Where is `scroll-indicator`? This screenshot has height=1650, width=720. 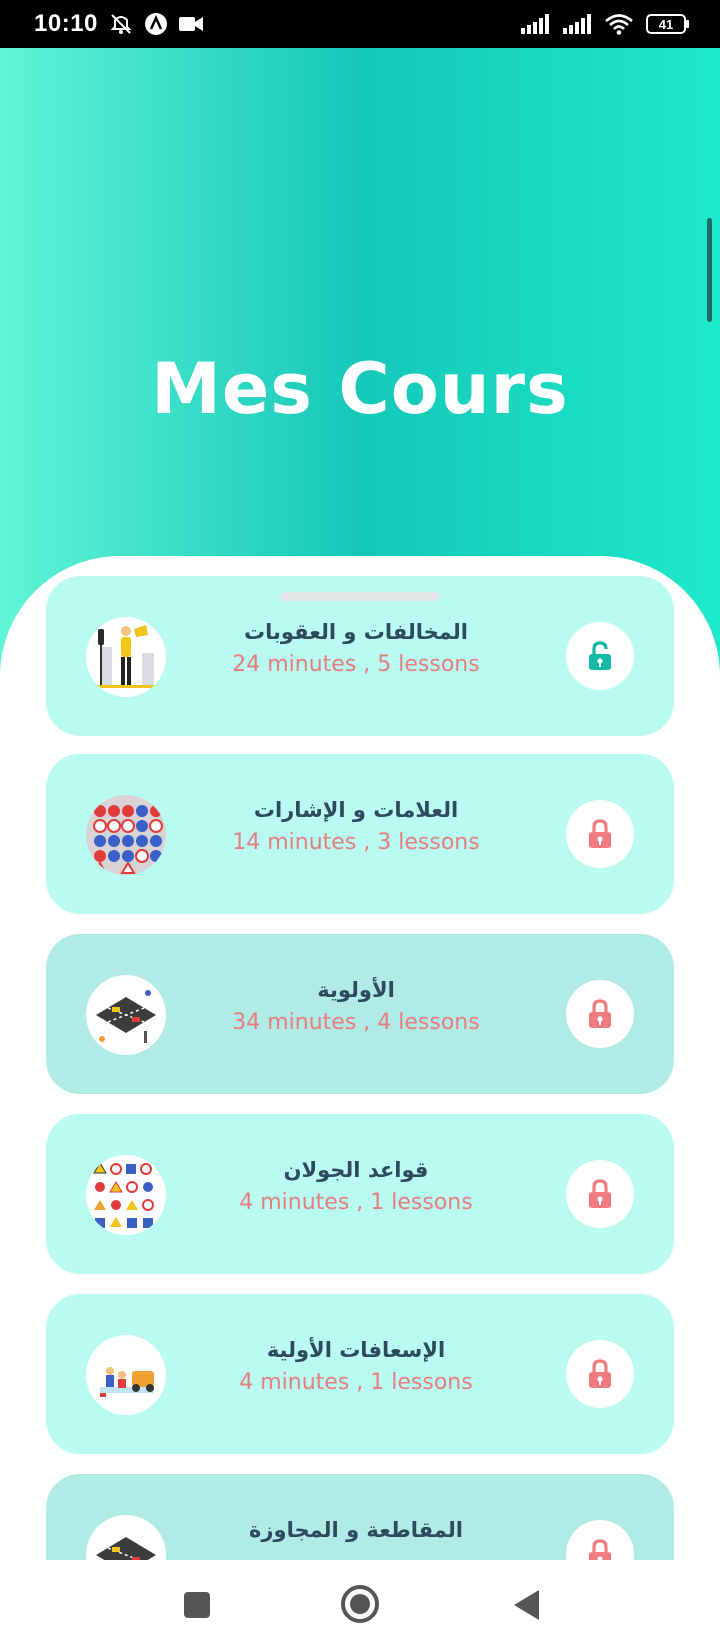
scroll-indicator is located at coordinates (709, 270).